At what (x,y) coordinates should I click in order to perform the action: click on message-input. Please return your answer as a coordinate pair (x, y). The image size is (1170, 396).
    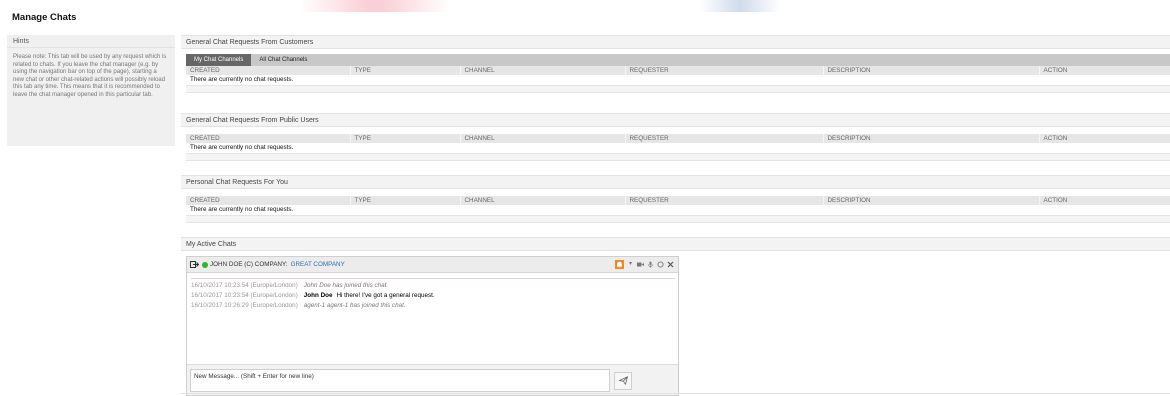
    Looking at the image, I should click on (400, 380).